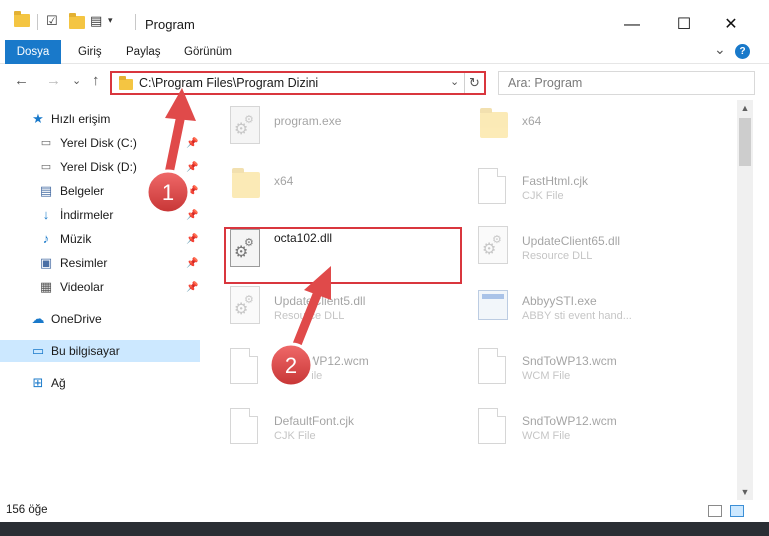 The image size is (769, 536). What do you see at coordinates (170, 24) in the screenshot?
I see `window-title: Program` at bounding box center [170, 24].